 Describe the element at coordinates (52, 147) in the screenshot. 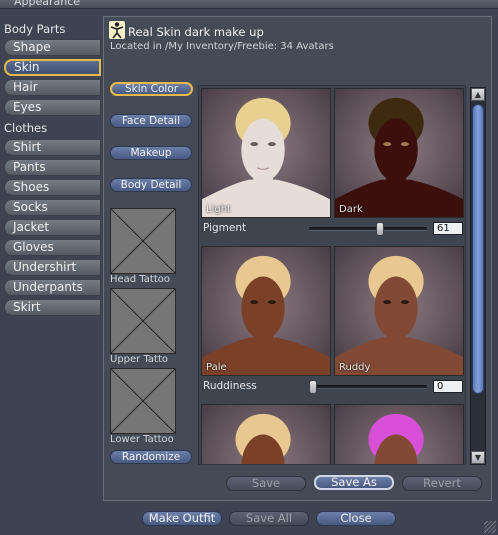

I see `sidebar-item-shirt: Shirt` at that location.